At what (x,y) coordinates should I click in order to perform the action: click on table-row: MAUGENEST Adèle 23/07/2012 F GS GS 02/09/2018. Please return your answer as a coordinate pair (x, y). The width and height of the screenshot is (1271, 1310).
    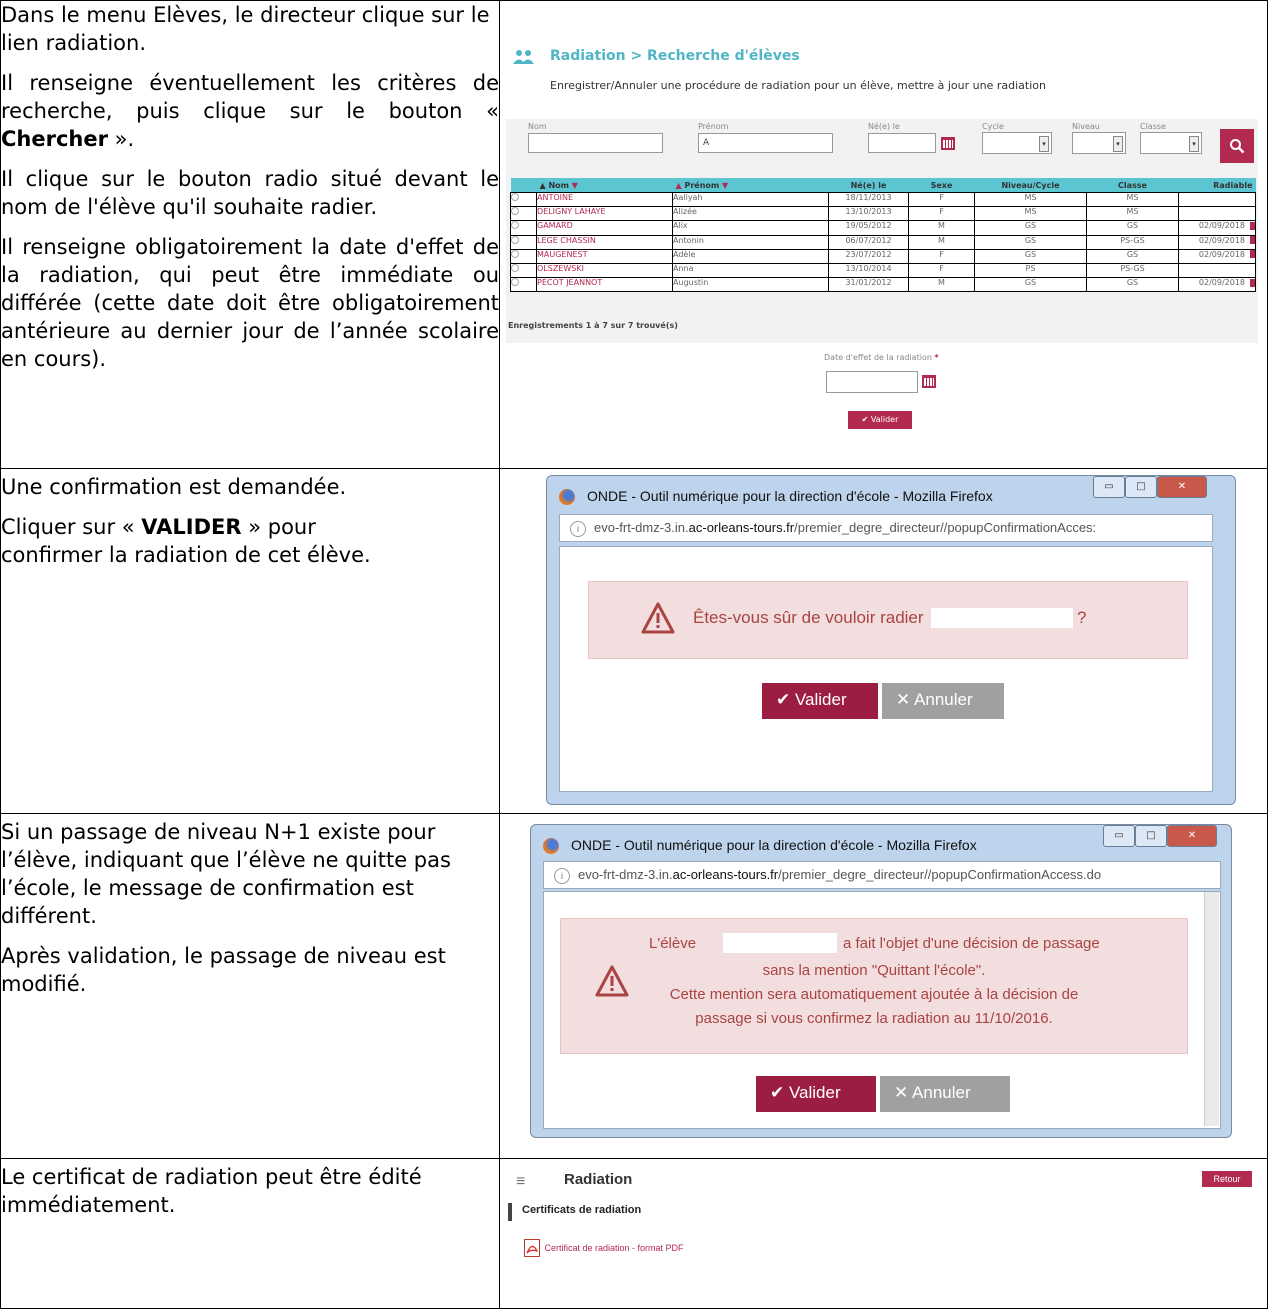
    Looking at the image, I should click on (883, 256).